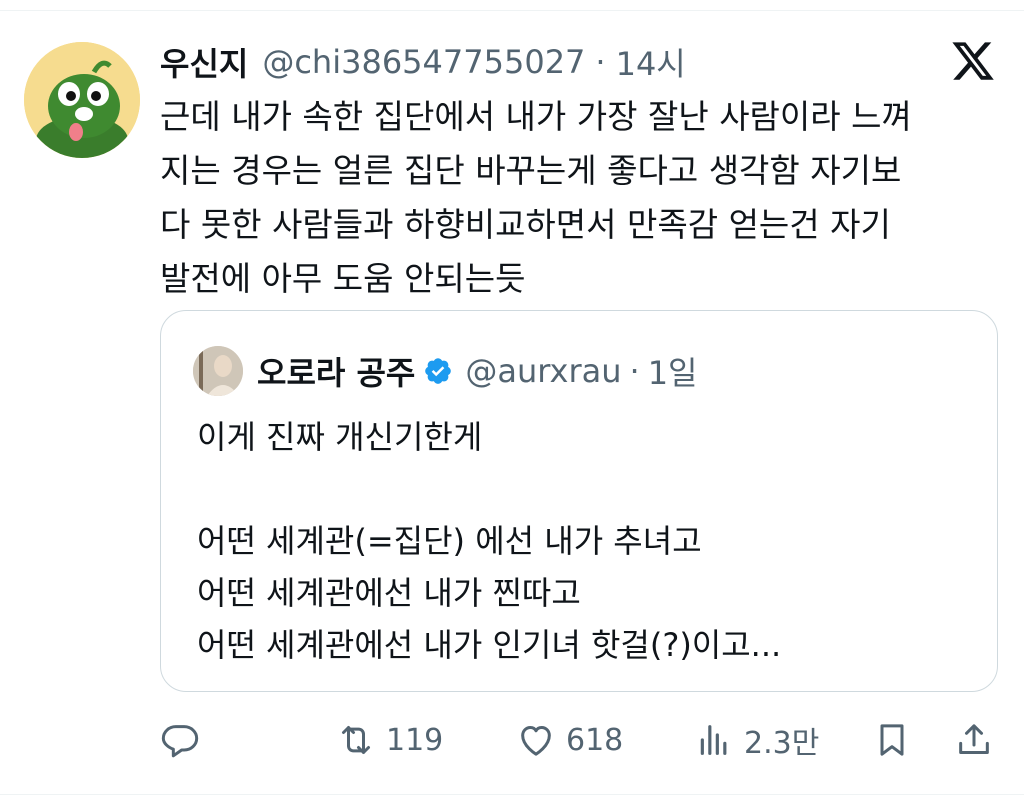 The height and width of the screenshot is (800, 1024). Describe the element at coordinates (336, 371) in the screenshot. I see `quoted-author-name: 오로라 공주` at that location.